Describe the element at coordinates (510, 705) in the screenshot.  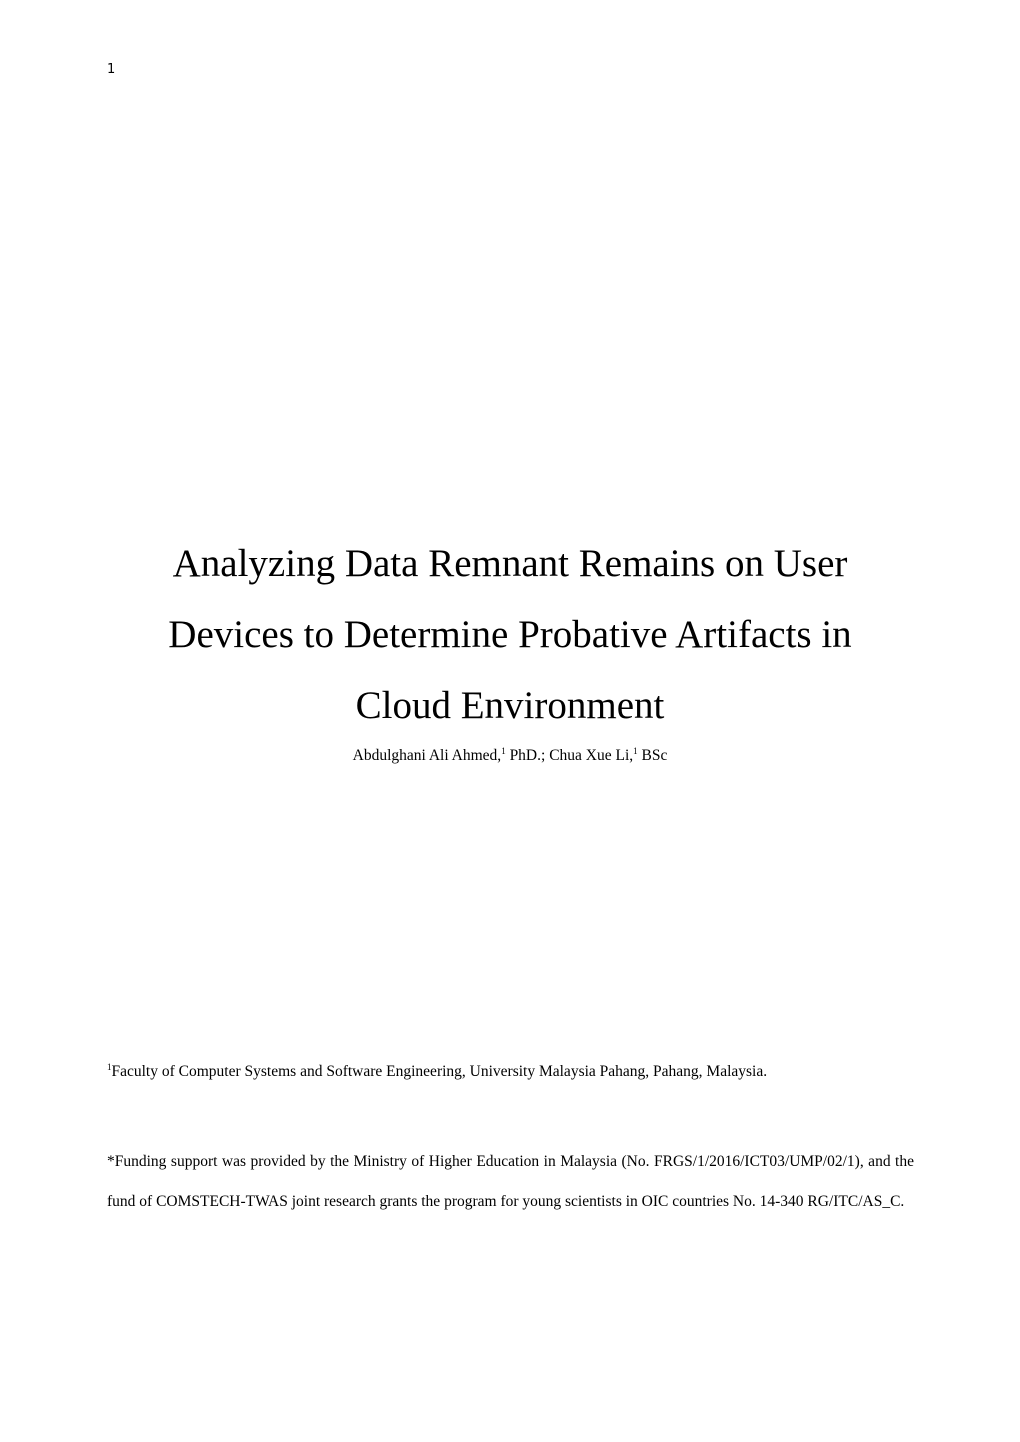
I see `title-line: Cloud Environment` at that location.